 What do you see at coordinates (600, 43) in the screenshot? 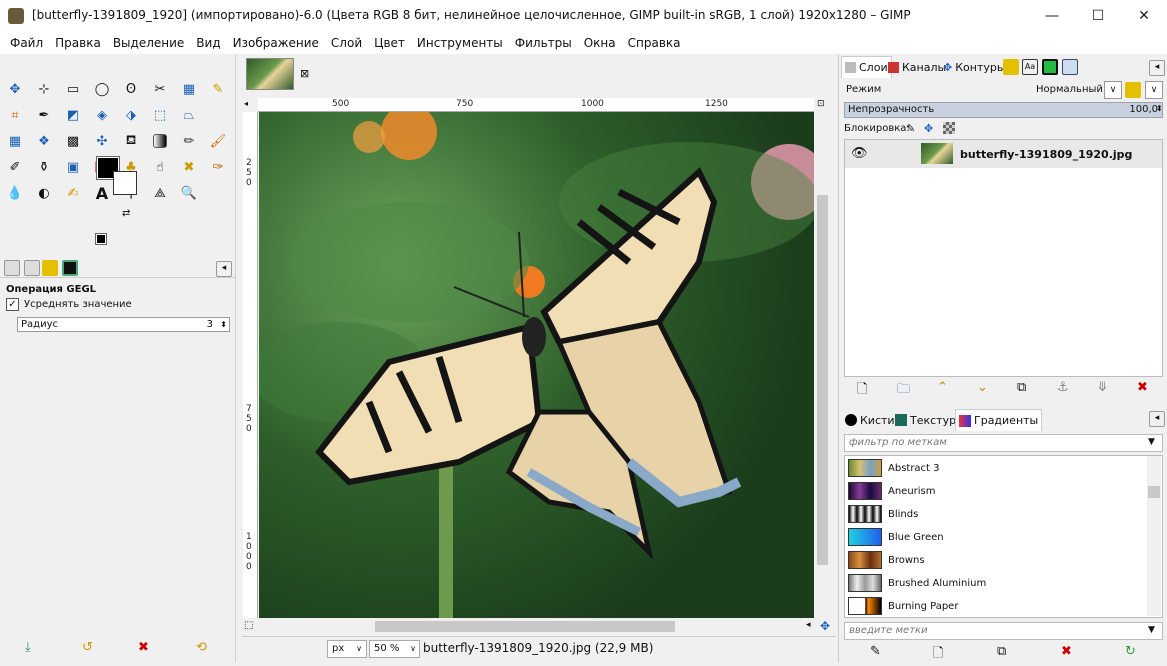
I see `menu-windows: Окна` at bounding box center [600, 43].